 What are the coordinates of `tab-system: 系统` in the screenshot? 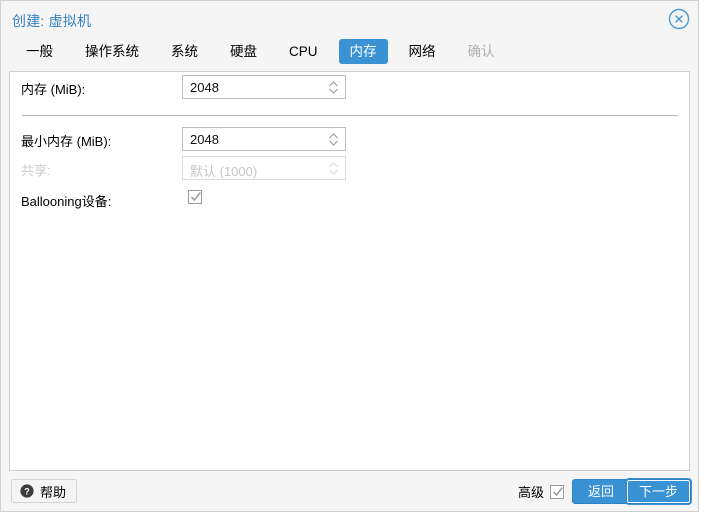 It's located at (184, 51).